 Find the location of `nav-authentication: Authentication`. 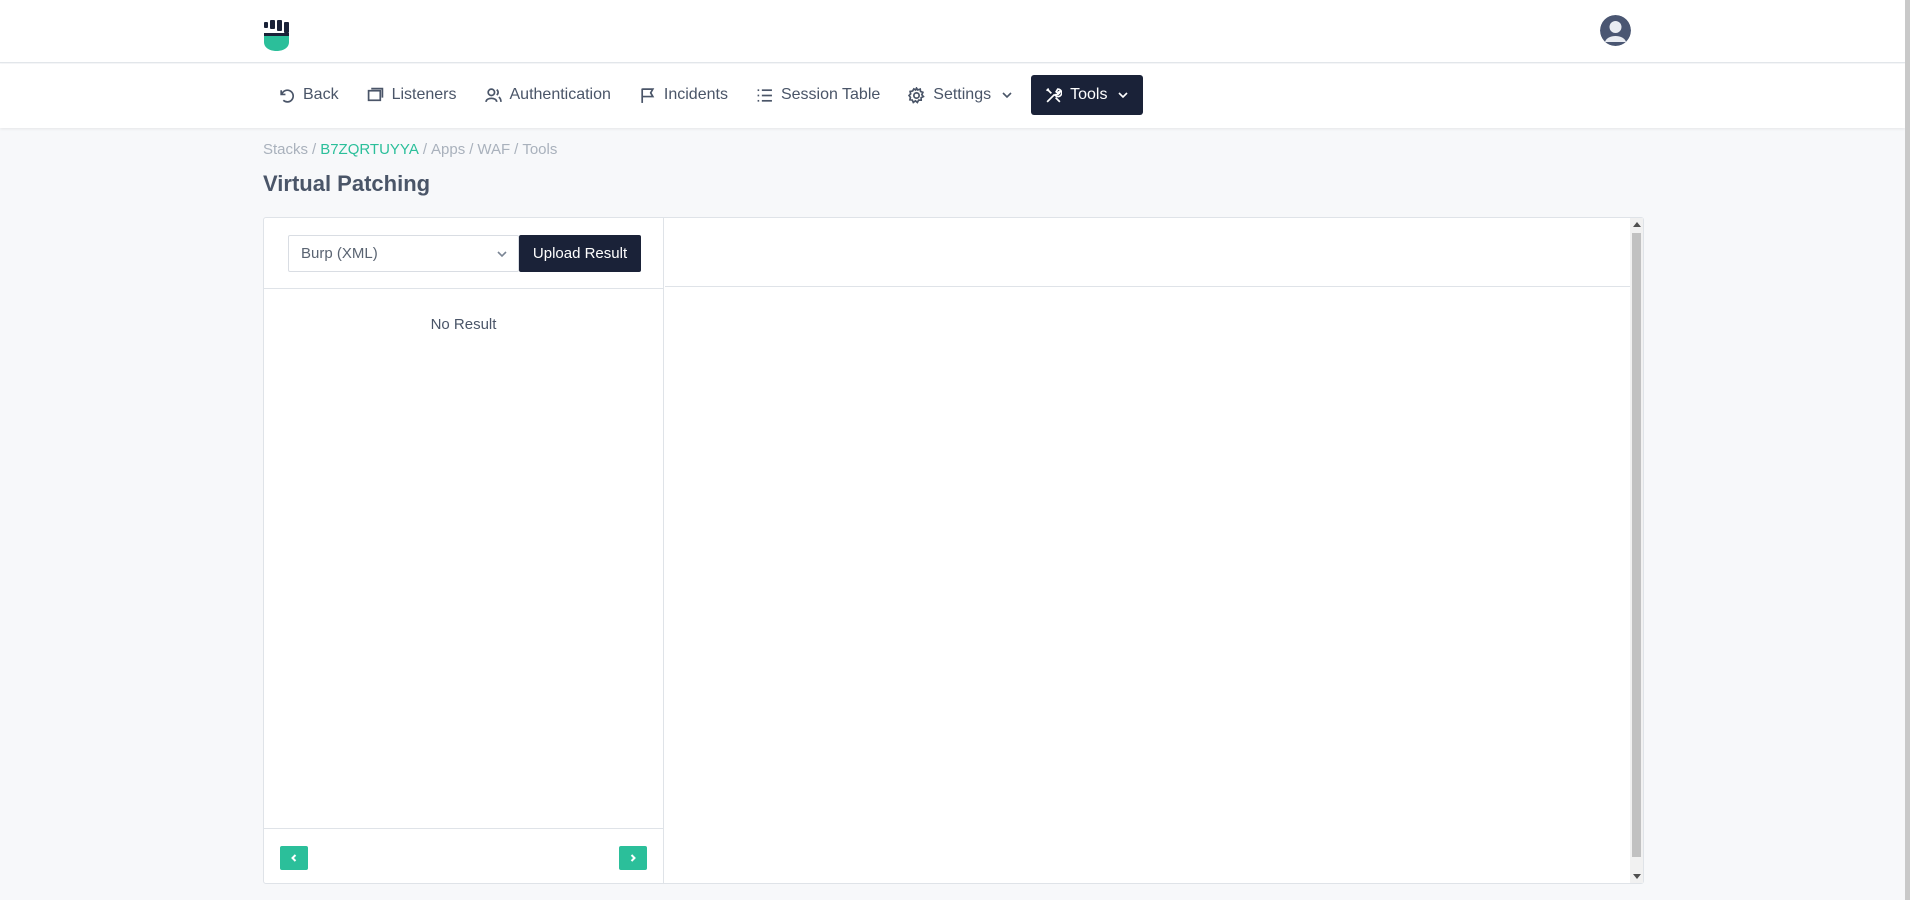

nav-authentication: Authentication is located at coordinates (548, 95).